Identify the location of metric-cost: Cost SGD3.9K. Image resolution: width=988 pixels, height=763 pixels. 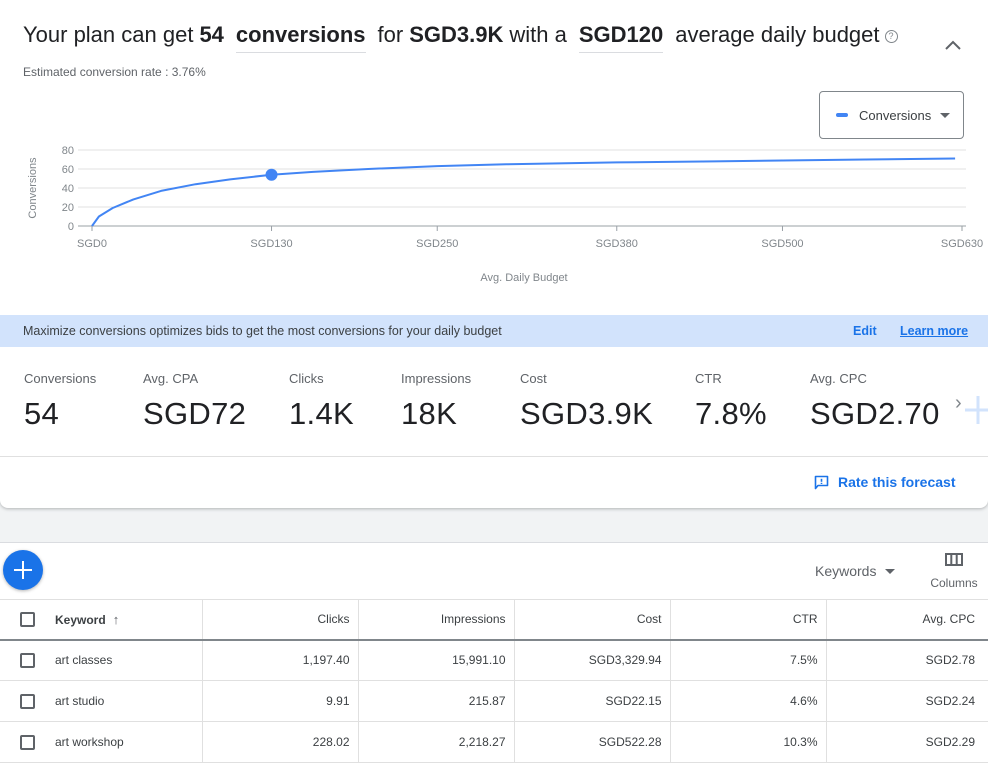
(586, 401).